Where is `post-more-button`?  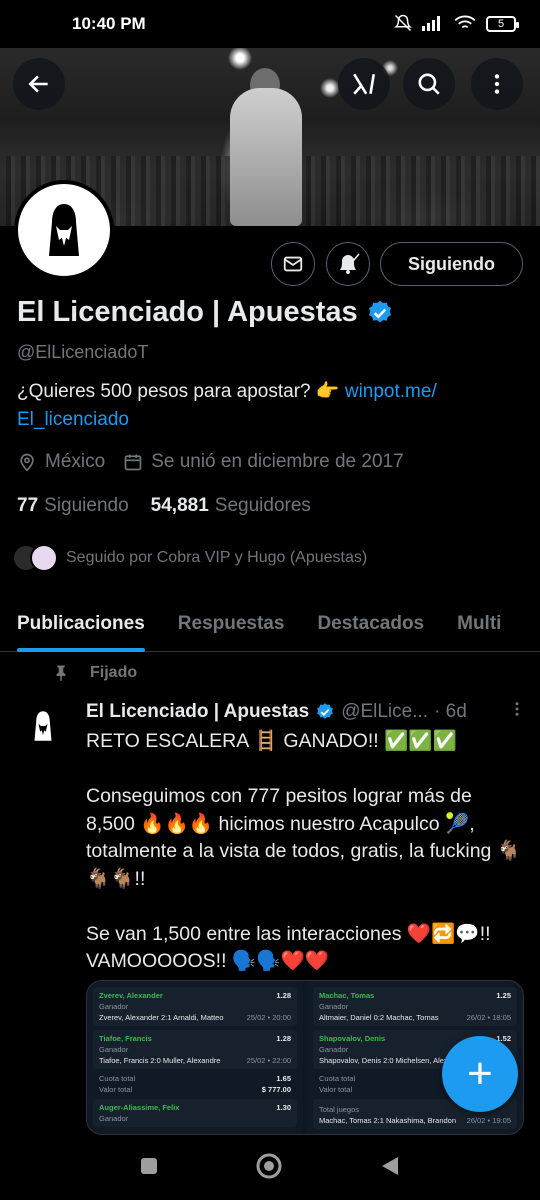 post-more-button is located at coordinates (517, 712).